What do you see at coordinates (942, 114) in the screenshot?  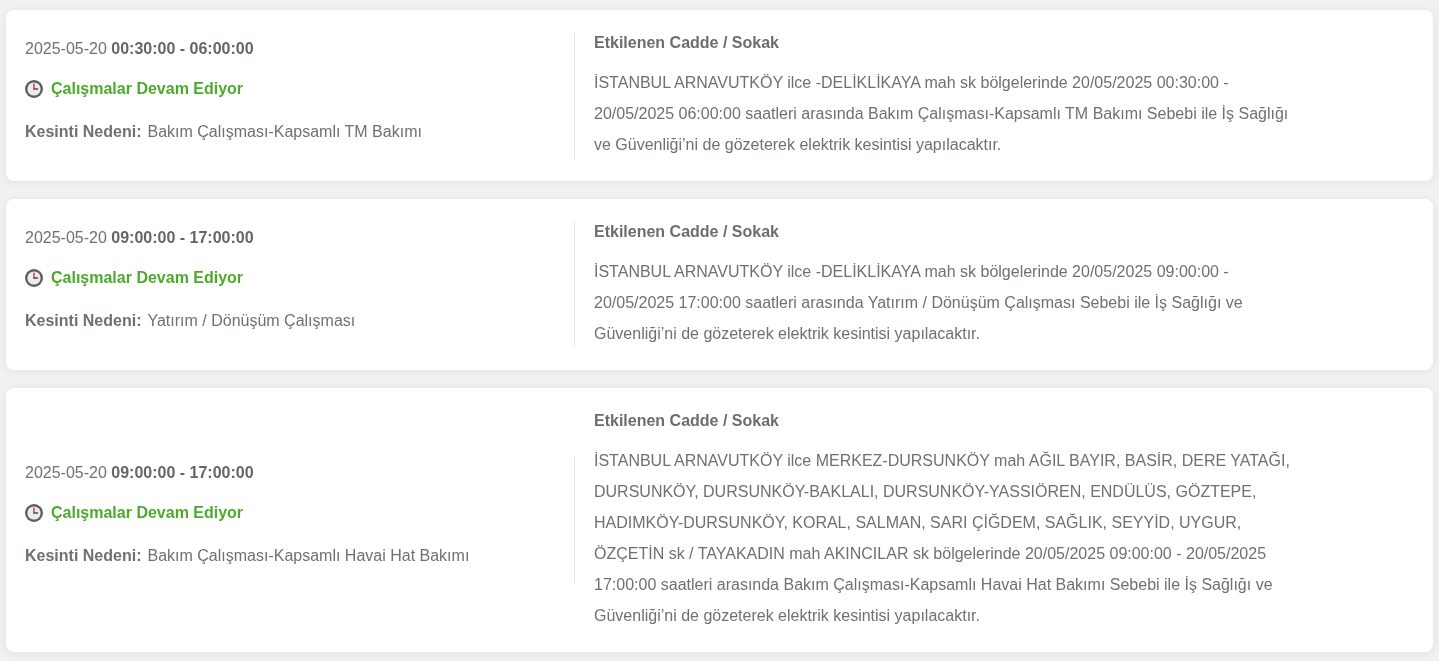 I see `affected-description: İSTANBUL ARNAVUTKÖY ilce -DELİKLİKAYA mah sk bölgelerinde 20/05/2025 00:30:00 - 20/05/2025 06:00:00 saatleri arasında Bakım Çalışması-Kapsamlı TM Bakımı Sebebi ile İş Sağlığı ve Güvenliği’ni de gözeterek elektrik kesintisi yapılacaktır.` at bounding box center [942, 114].